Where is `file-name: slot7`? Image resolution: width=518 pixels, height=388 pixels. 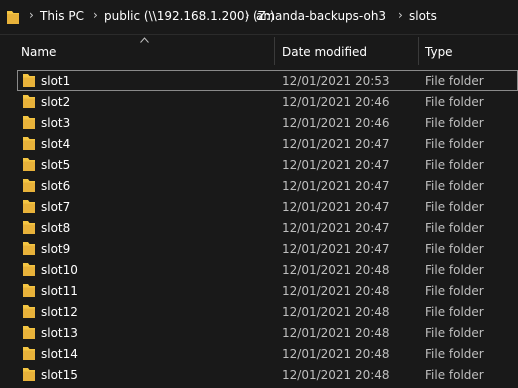 file-name: slot7 is located at coordinates (56, 207).